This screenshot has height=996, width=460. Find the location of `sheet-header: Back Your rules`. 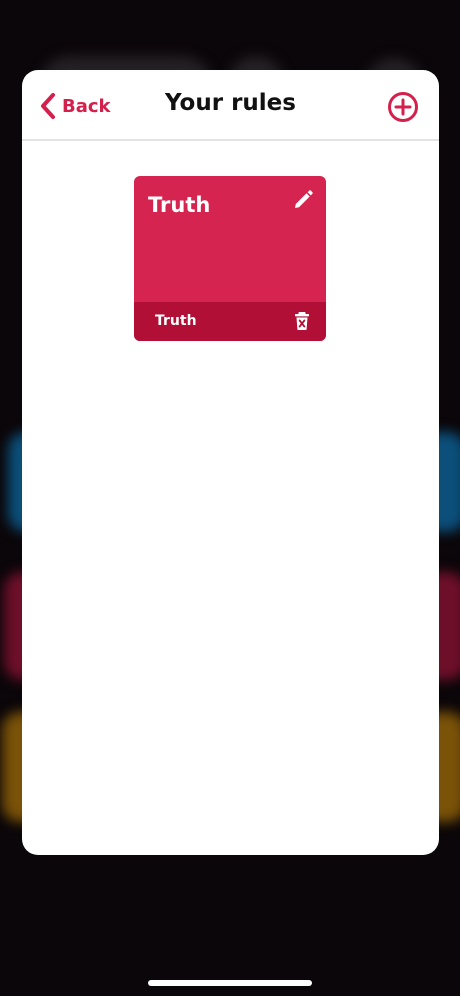

sheet-header: Back Your rules is located at coordinates (230, 105).